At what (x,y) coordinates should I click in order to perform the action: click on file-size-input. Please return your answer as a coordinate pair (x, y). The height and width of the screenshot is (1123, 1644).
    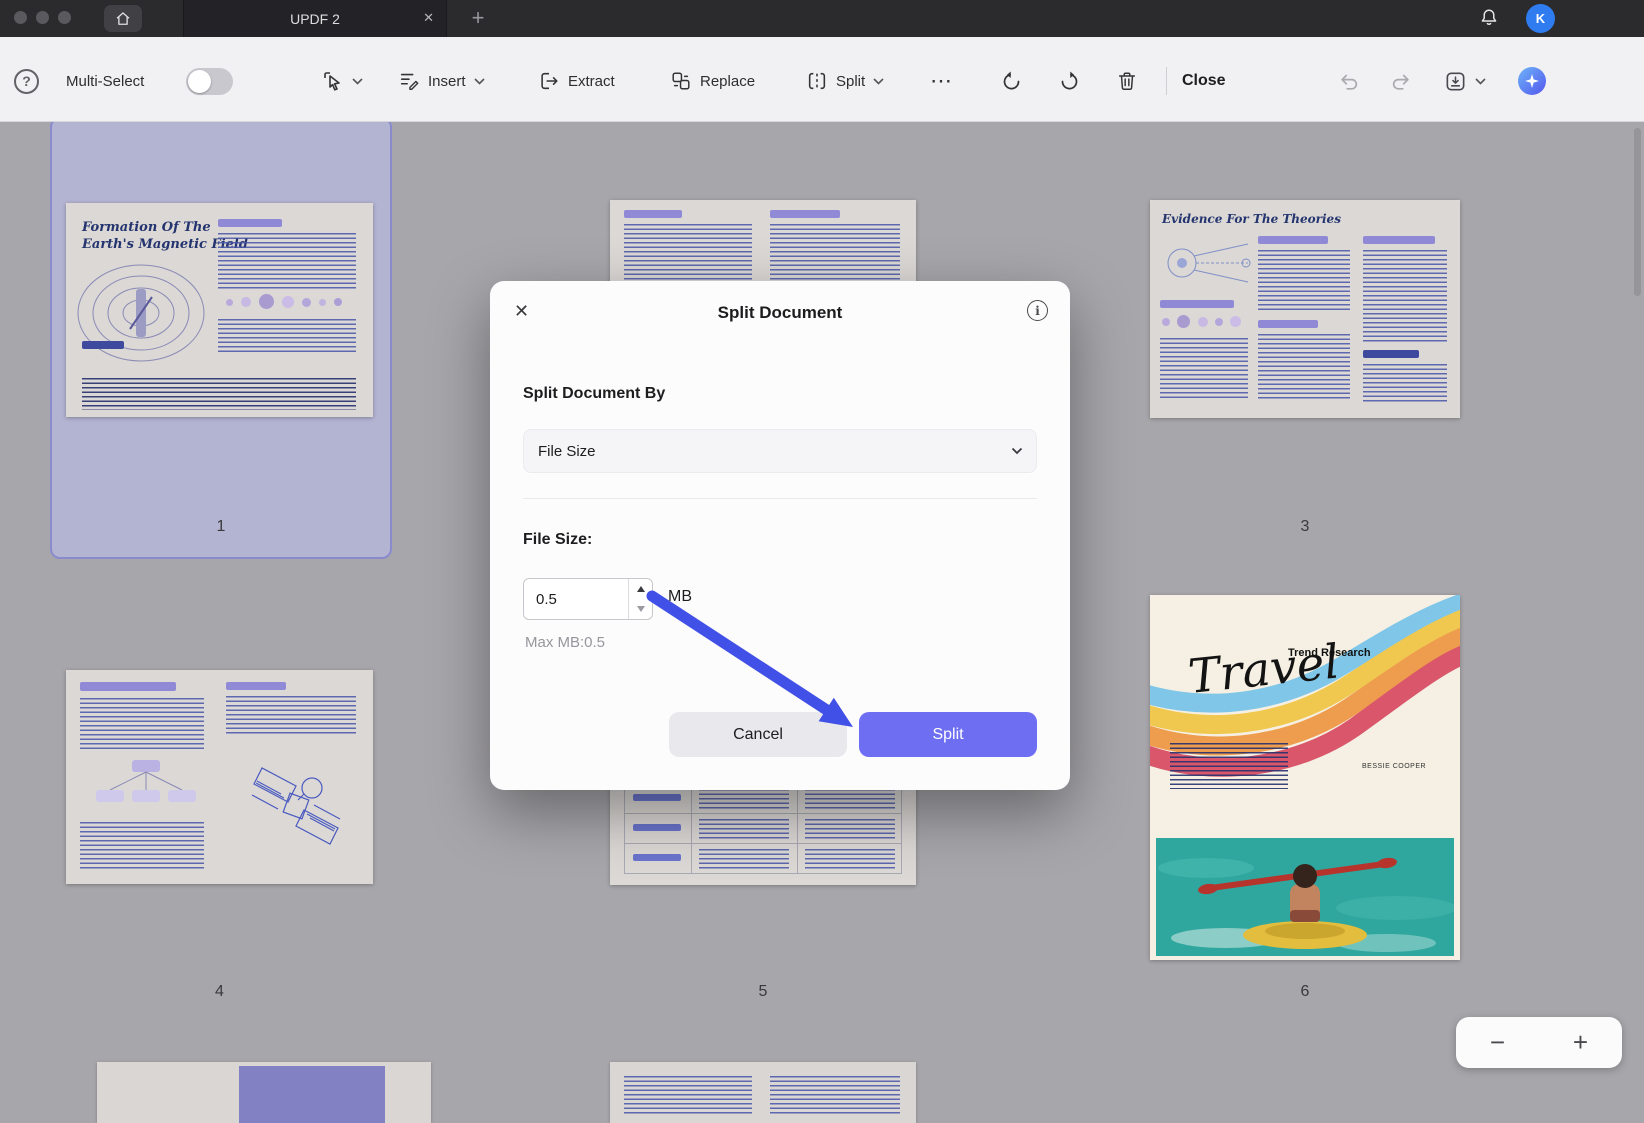
    Looking at the image, I should click on (576, 599).